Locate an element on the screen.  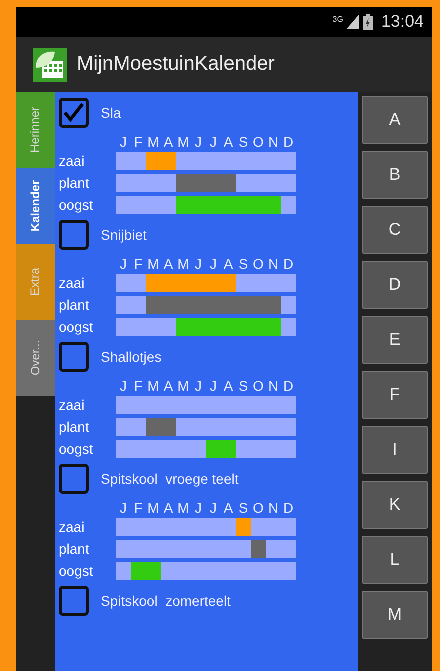
letter-button: A is located at coordinates (395, 120).